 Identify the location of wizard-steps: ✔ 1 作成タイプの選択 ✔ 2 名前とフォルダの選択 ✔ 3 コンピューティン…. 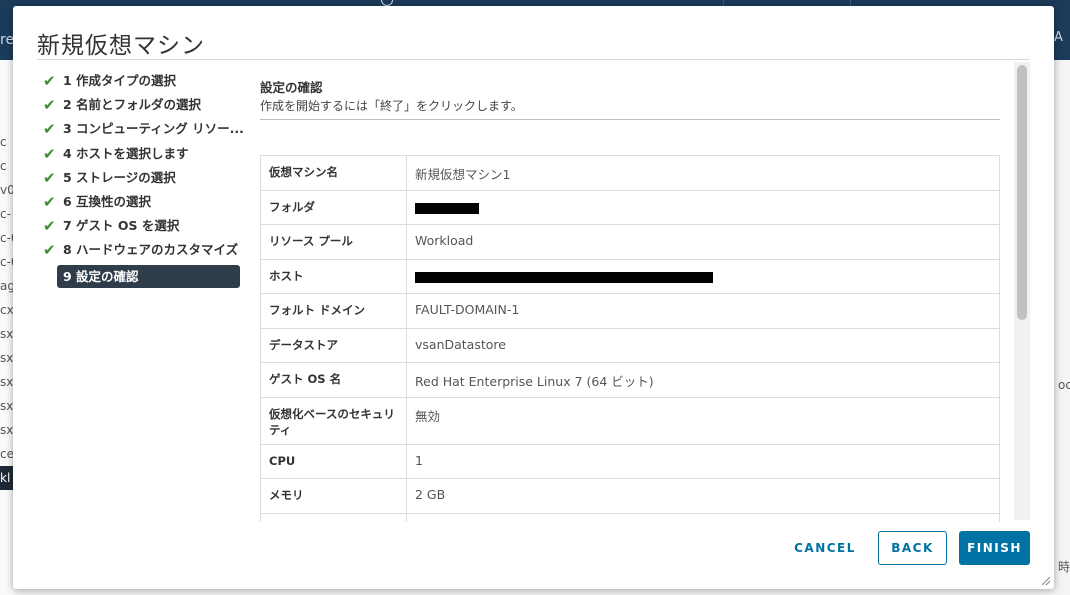
(146, 179).